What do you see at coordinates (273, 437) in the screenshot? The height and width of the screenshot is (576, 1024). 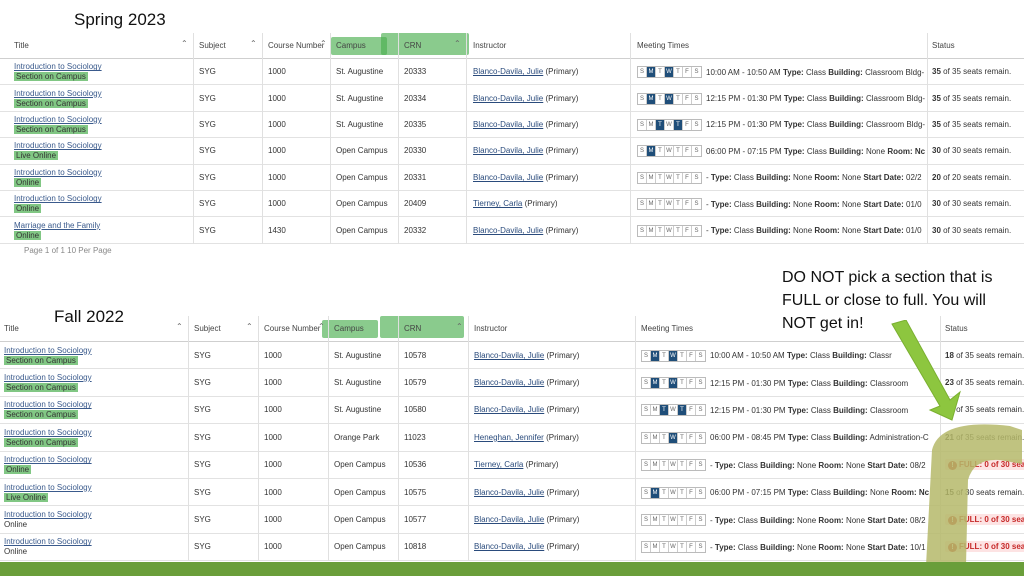 I see `course-number-cell: 1000` at bounding box center [273, 437].